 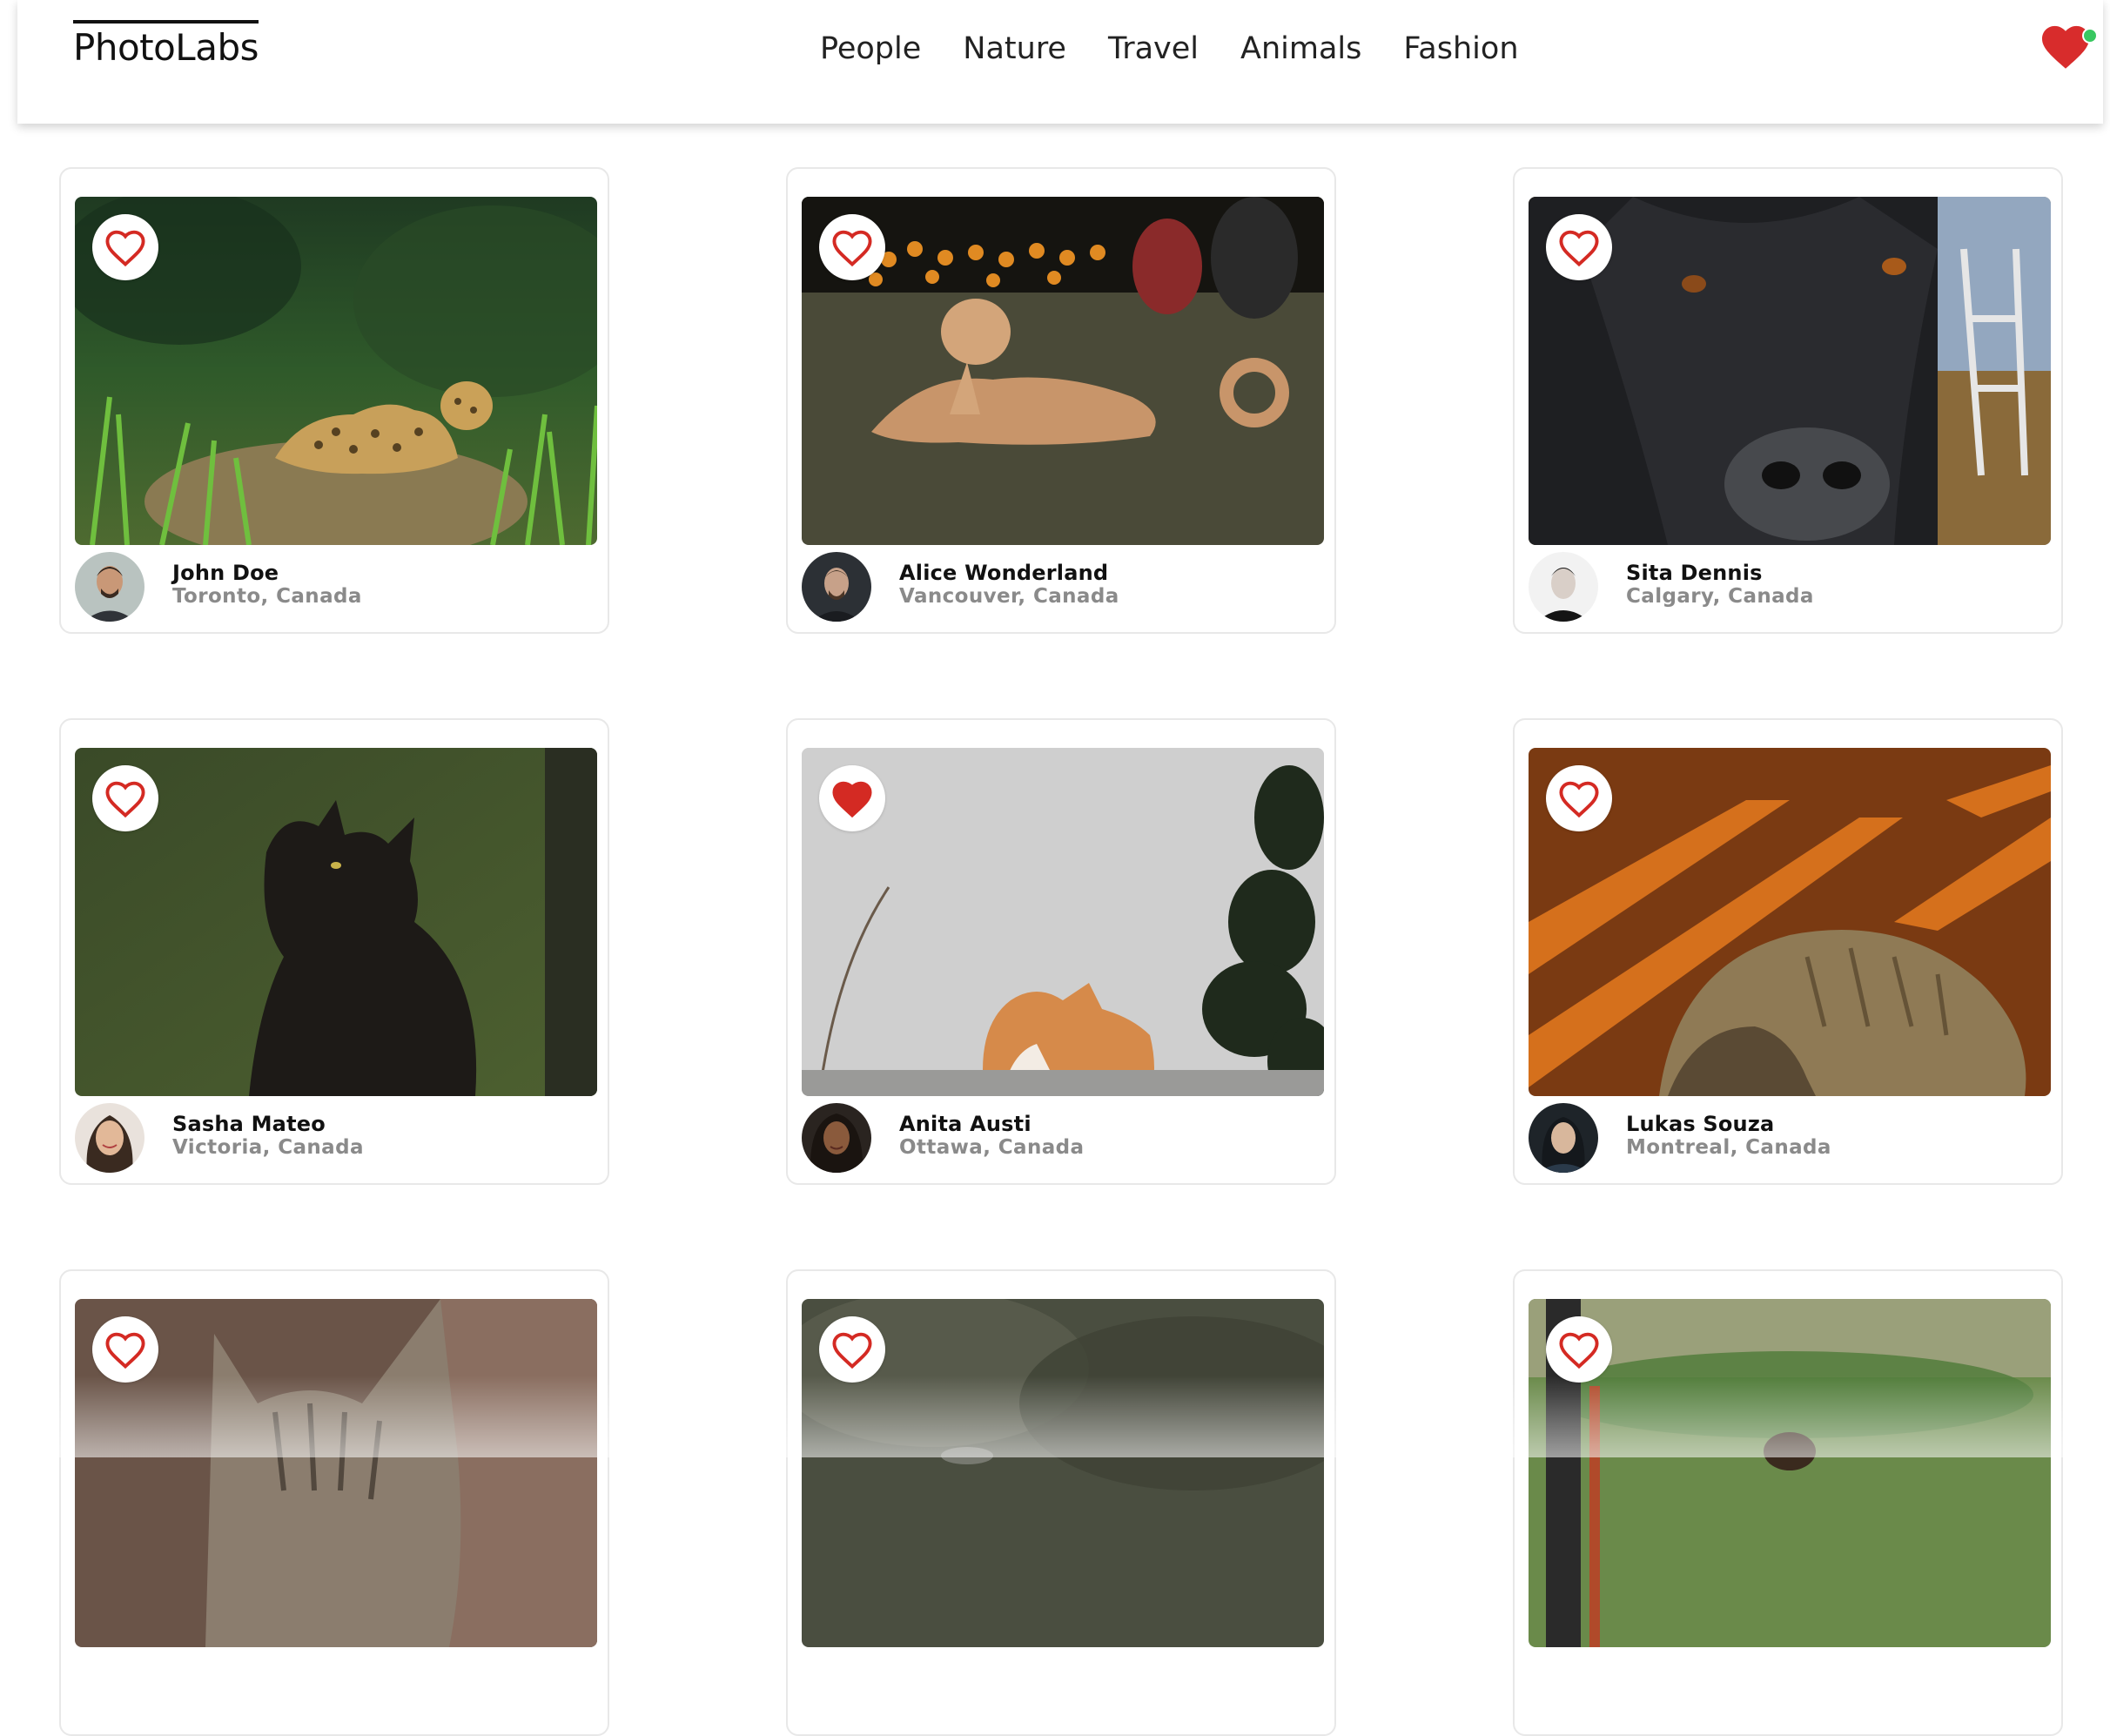 I want to click on photographer-name: Alice Wonderland, so click(x=1004, y=573).